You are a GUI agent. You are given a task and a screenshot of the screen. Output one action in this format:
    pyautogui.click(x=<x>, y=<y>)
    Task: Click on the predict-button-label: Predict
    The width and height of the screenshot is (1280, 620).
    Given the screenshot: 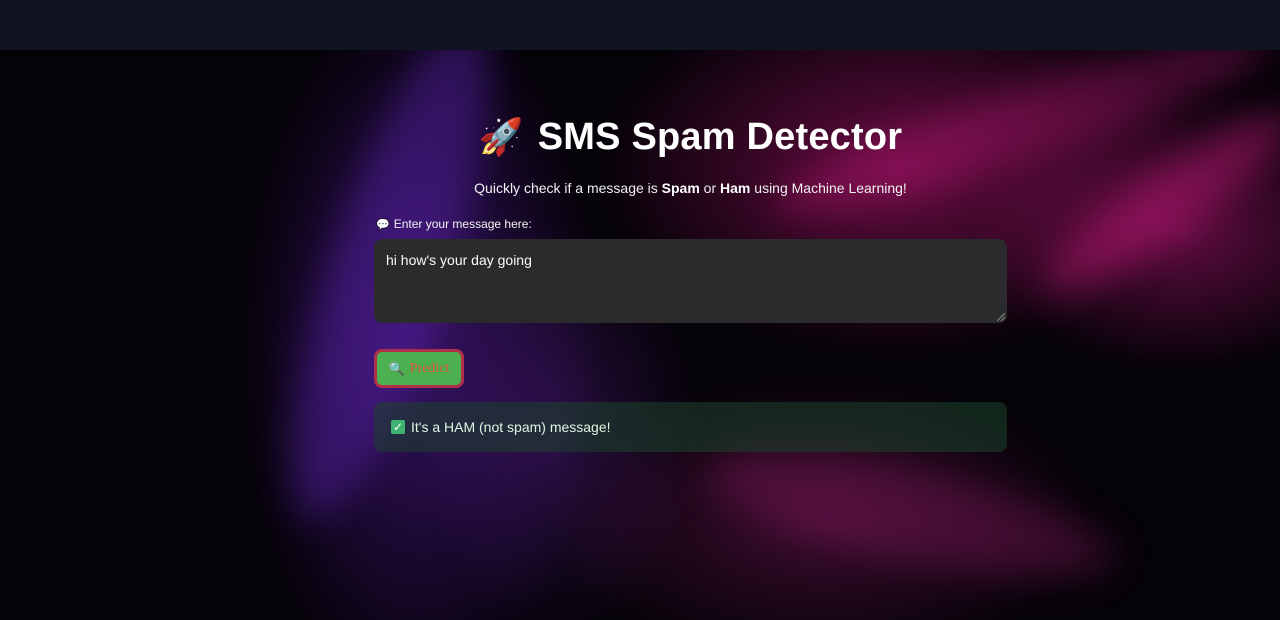 What is the action you would take?
    pyautogui.click(x=429, y=368)
    